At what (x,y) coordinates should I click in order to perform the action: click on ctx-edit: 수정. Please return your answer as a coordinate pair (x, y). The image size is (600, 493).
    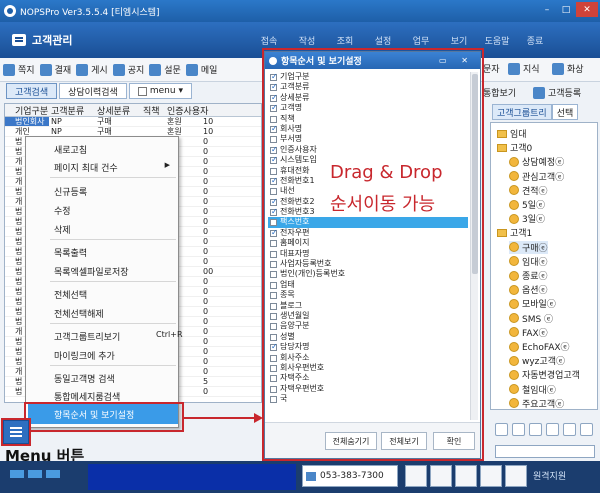
    Looking at the image, I should click on (62, 210).